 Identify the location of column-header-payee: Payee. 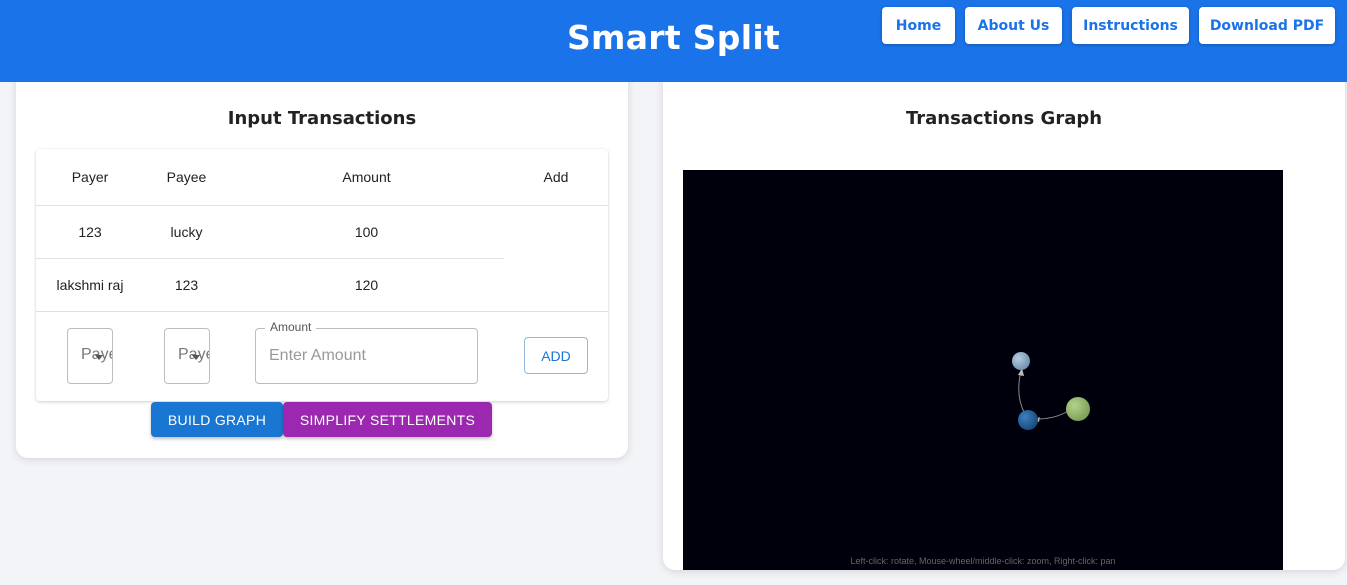
(186, 177).